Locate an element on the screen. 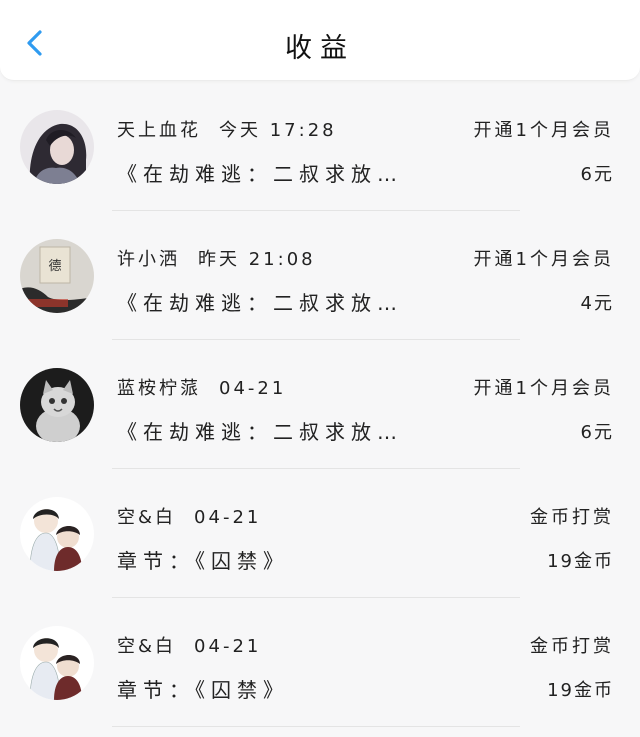  payer-info: 蓝桉柠蒎 04-21 is located at coordinates (201, 387).